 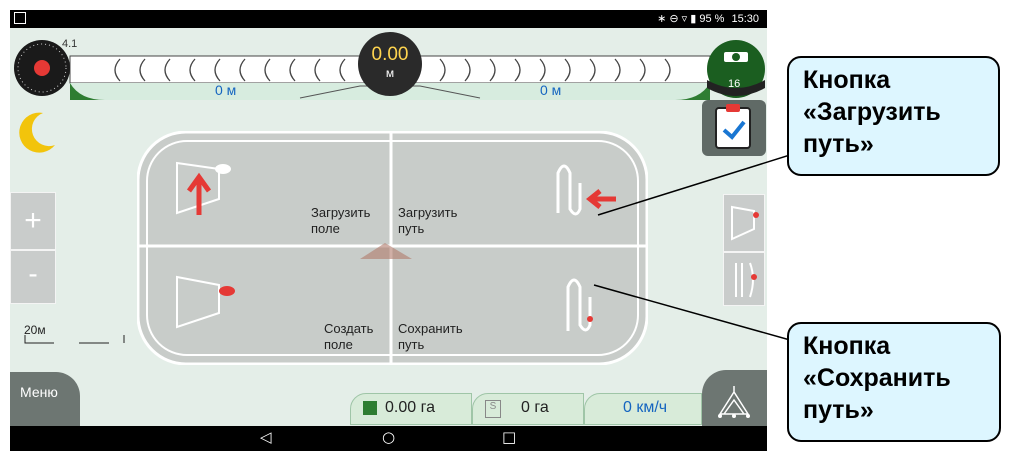 I want to click on speed-dial: 0.00 м, so click(x=390, y=64).